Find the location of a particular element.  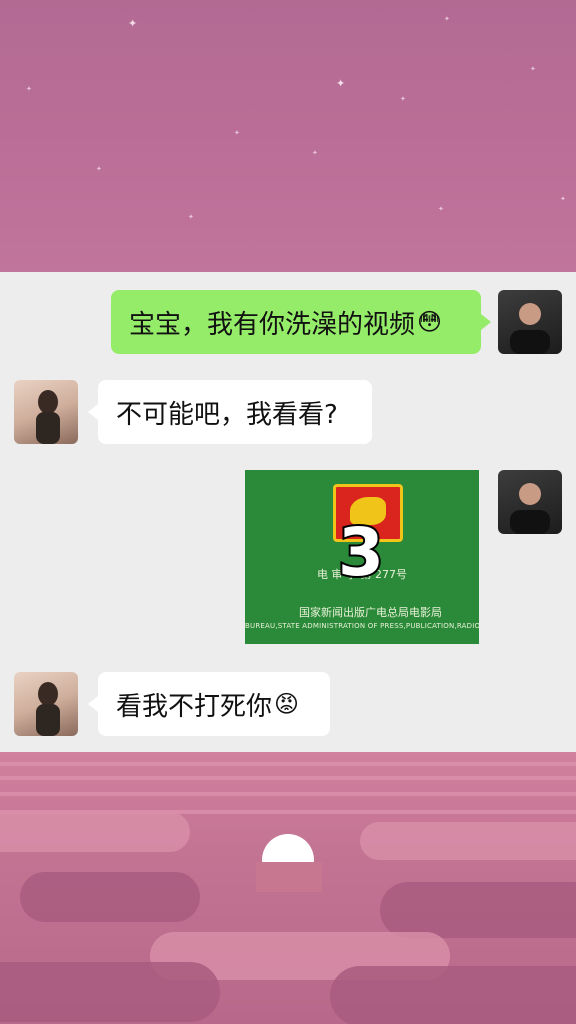

countdown-number: 3 is located at coordinates (361, 552).